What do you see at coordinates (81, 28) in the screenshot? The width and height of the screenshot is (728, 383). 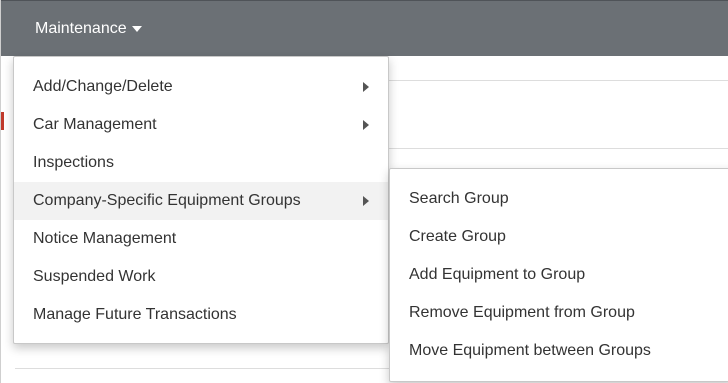 I see `maintenance-menu-label: Maintenance` at bounding box center [81, 28].